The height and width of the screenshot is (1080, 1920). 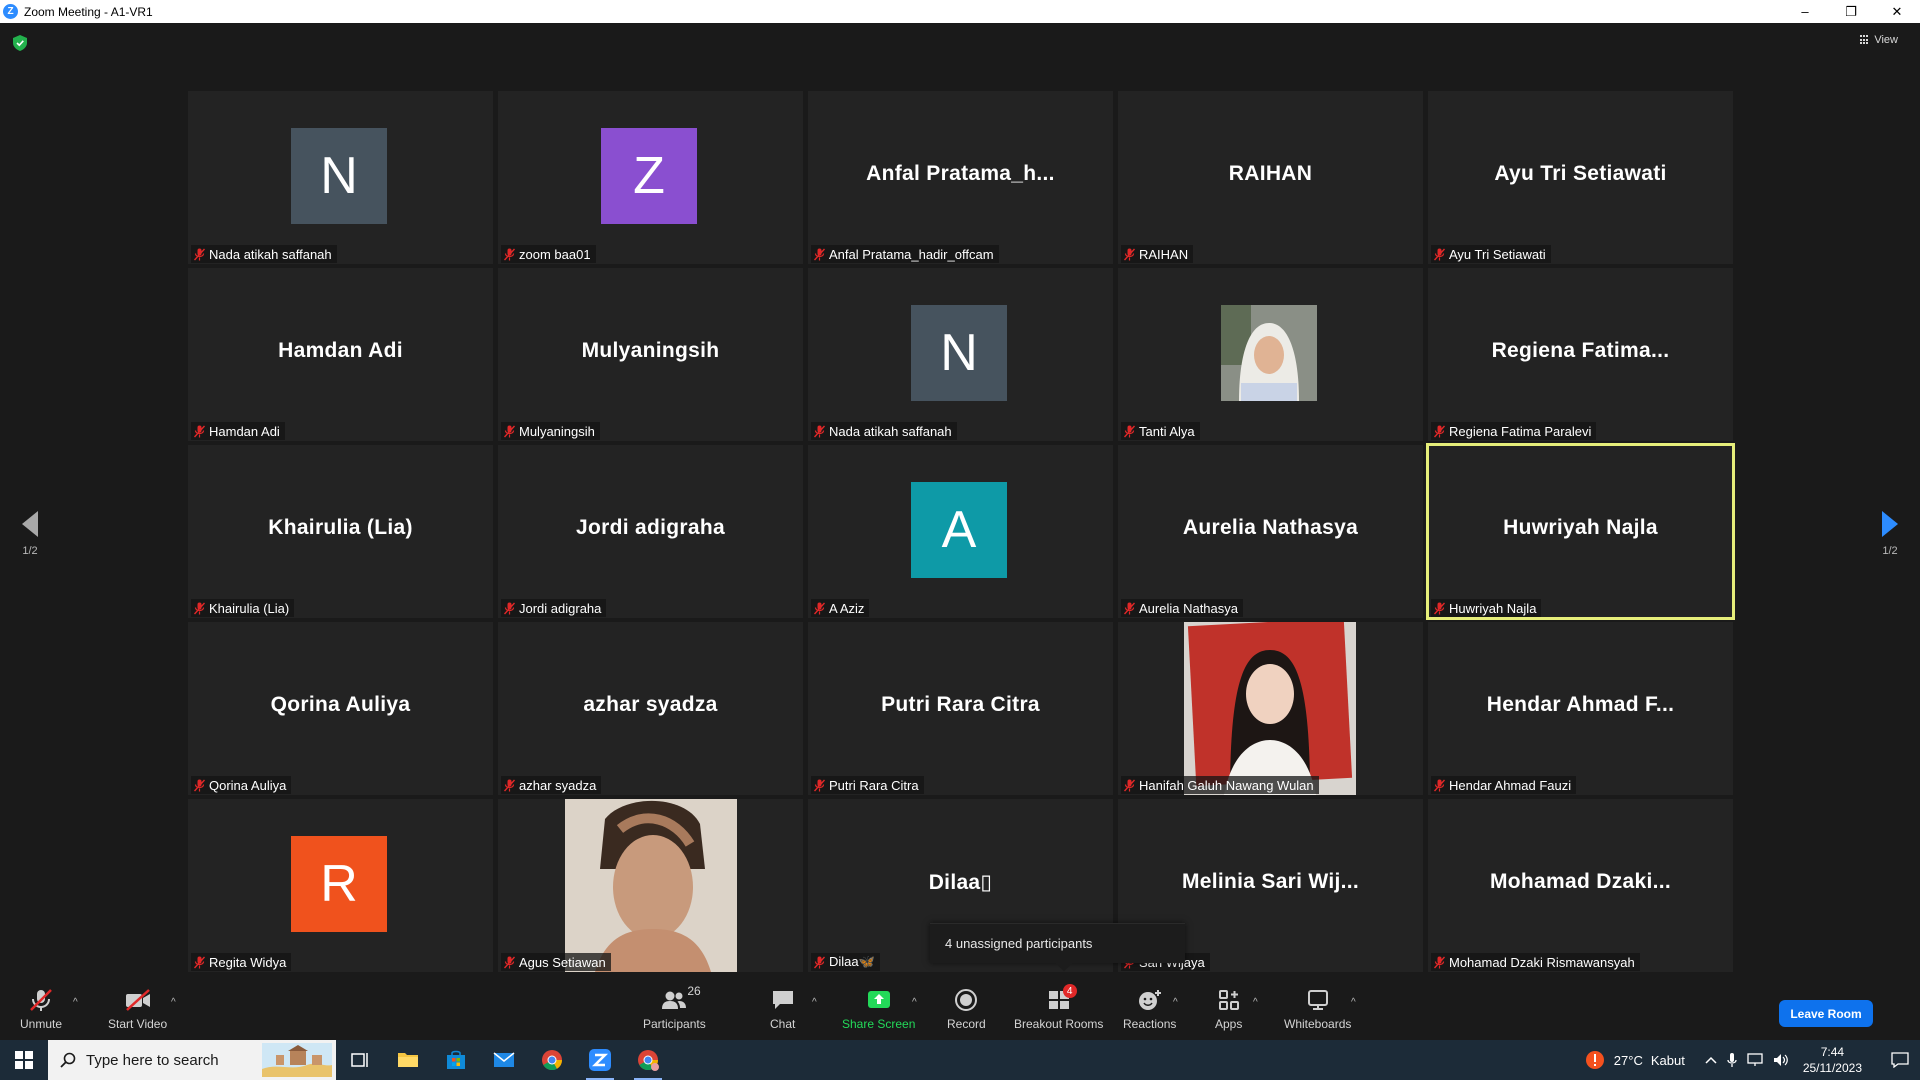 What do you see at coordinates (650, 708) in the screenshot?
I see `participant-tile: azhar syadza azhar syadza` at bounding box center [650, 708].